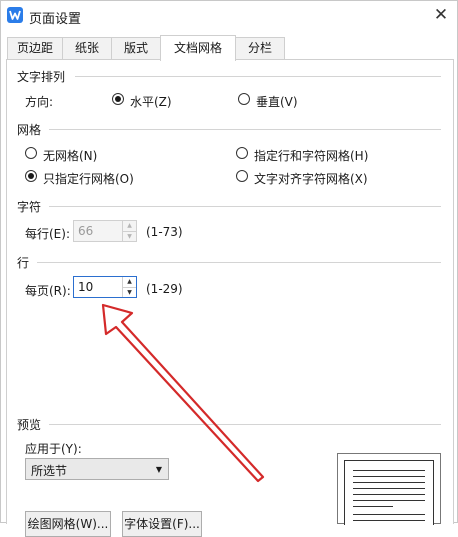 The width and height of the screenshot is (458, 537). What do you see at coordinates (23, 263) in the screenshot?
I see `lines-group-title: 行` at bounding box center [23, 263].